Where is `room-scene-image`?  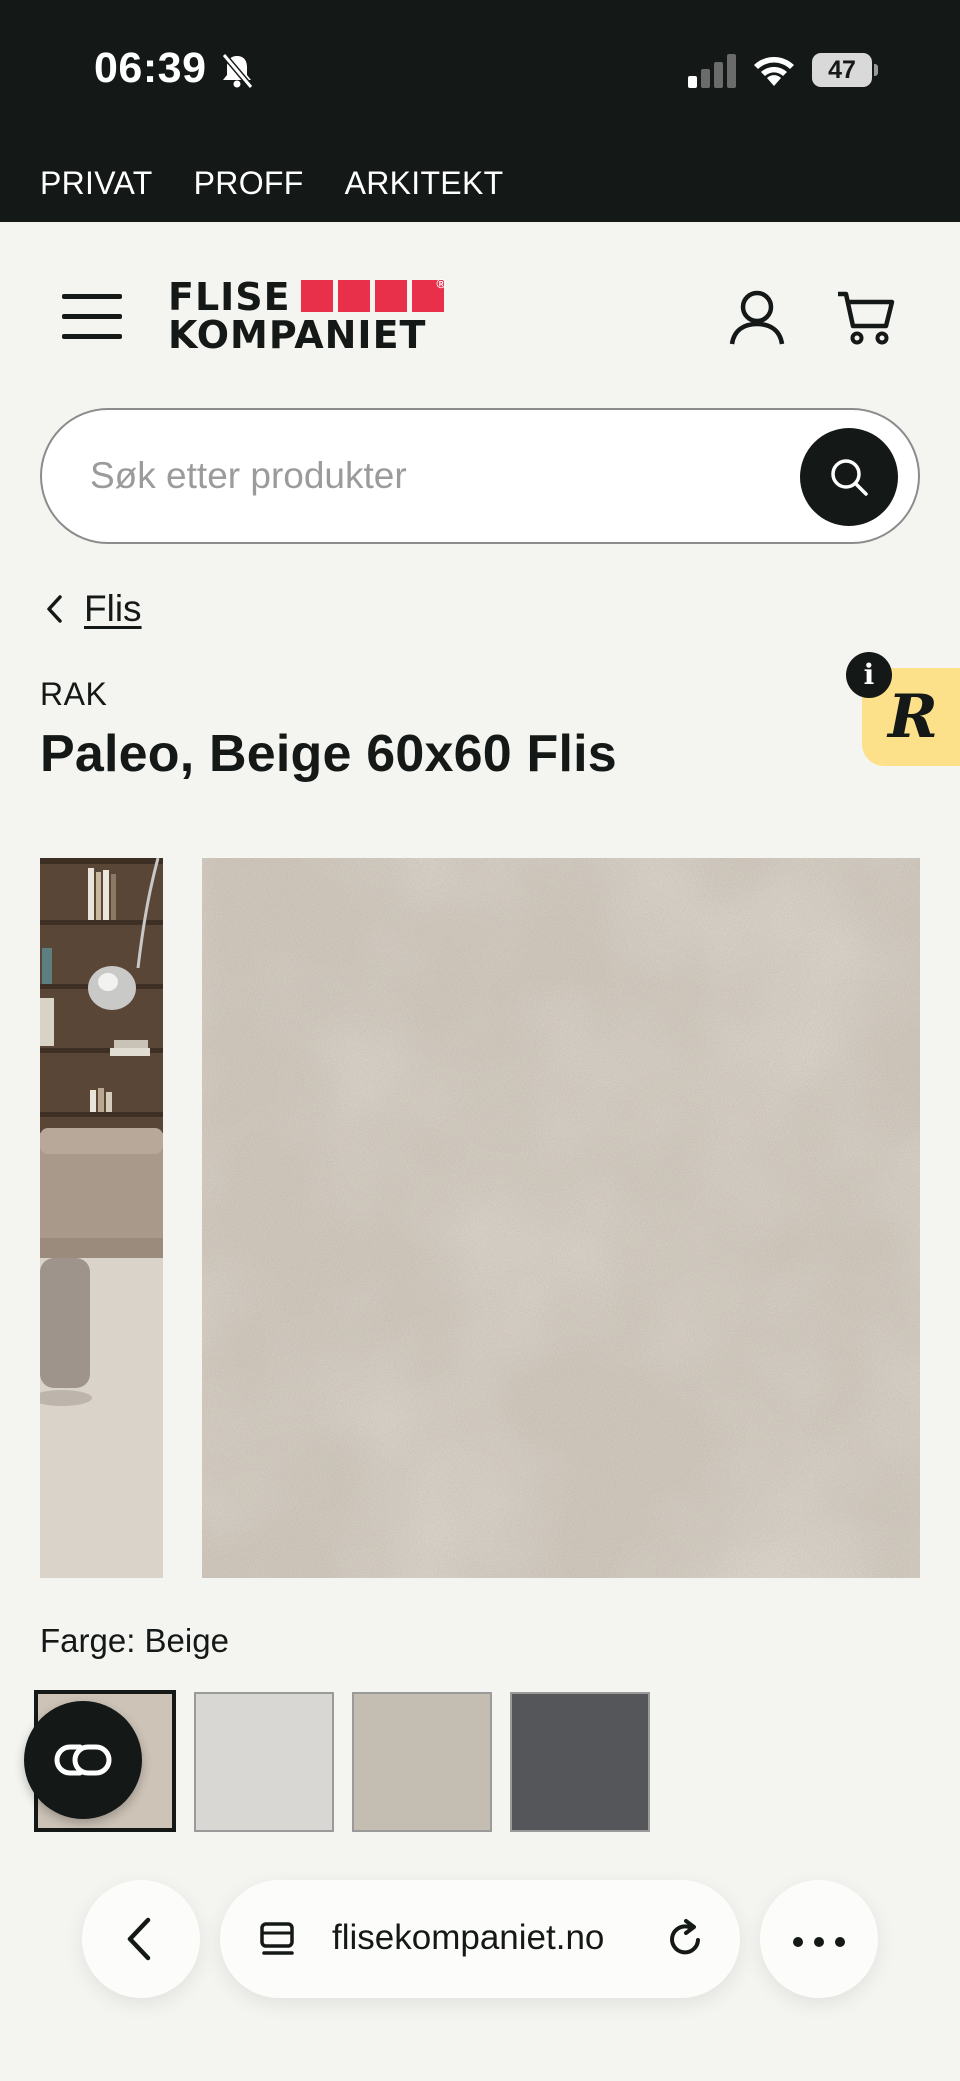 room-scene-image is located at coordinates (101, 1218).